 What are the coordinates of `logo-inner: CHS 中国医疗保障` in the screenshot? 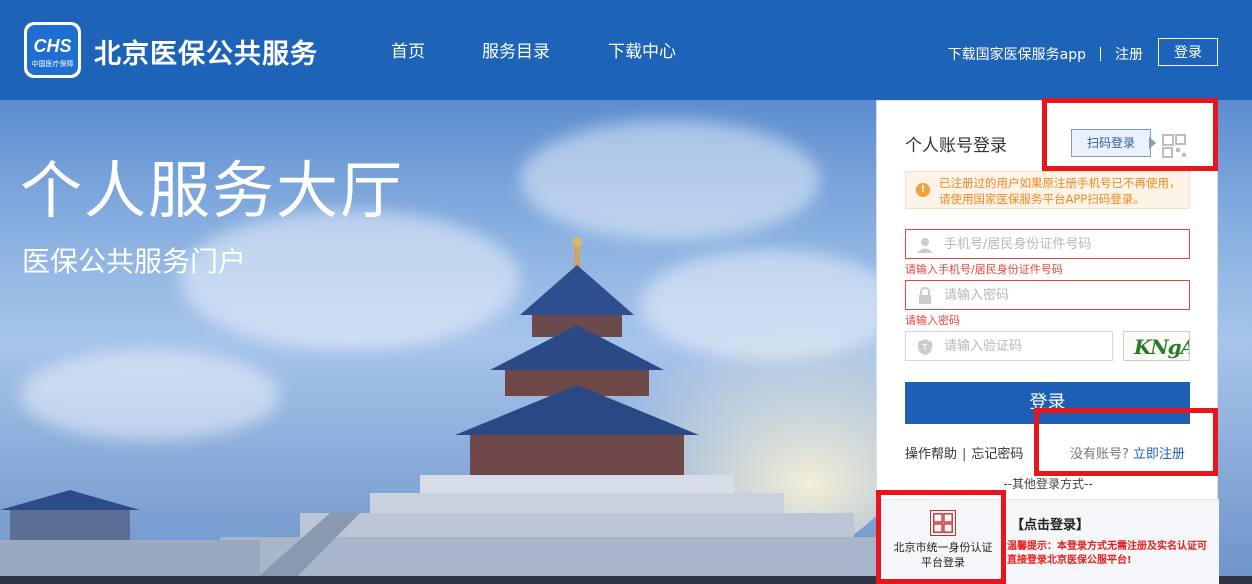 It's located at (52, 50).